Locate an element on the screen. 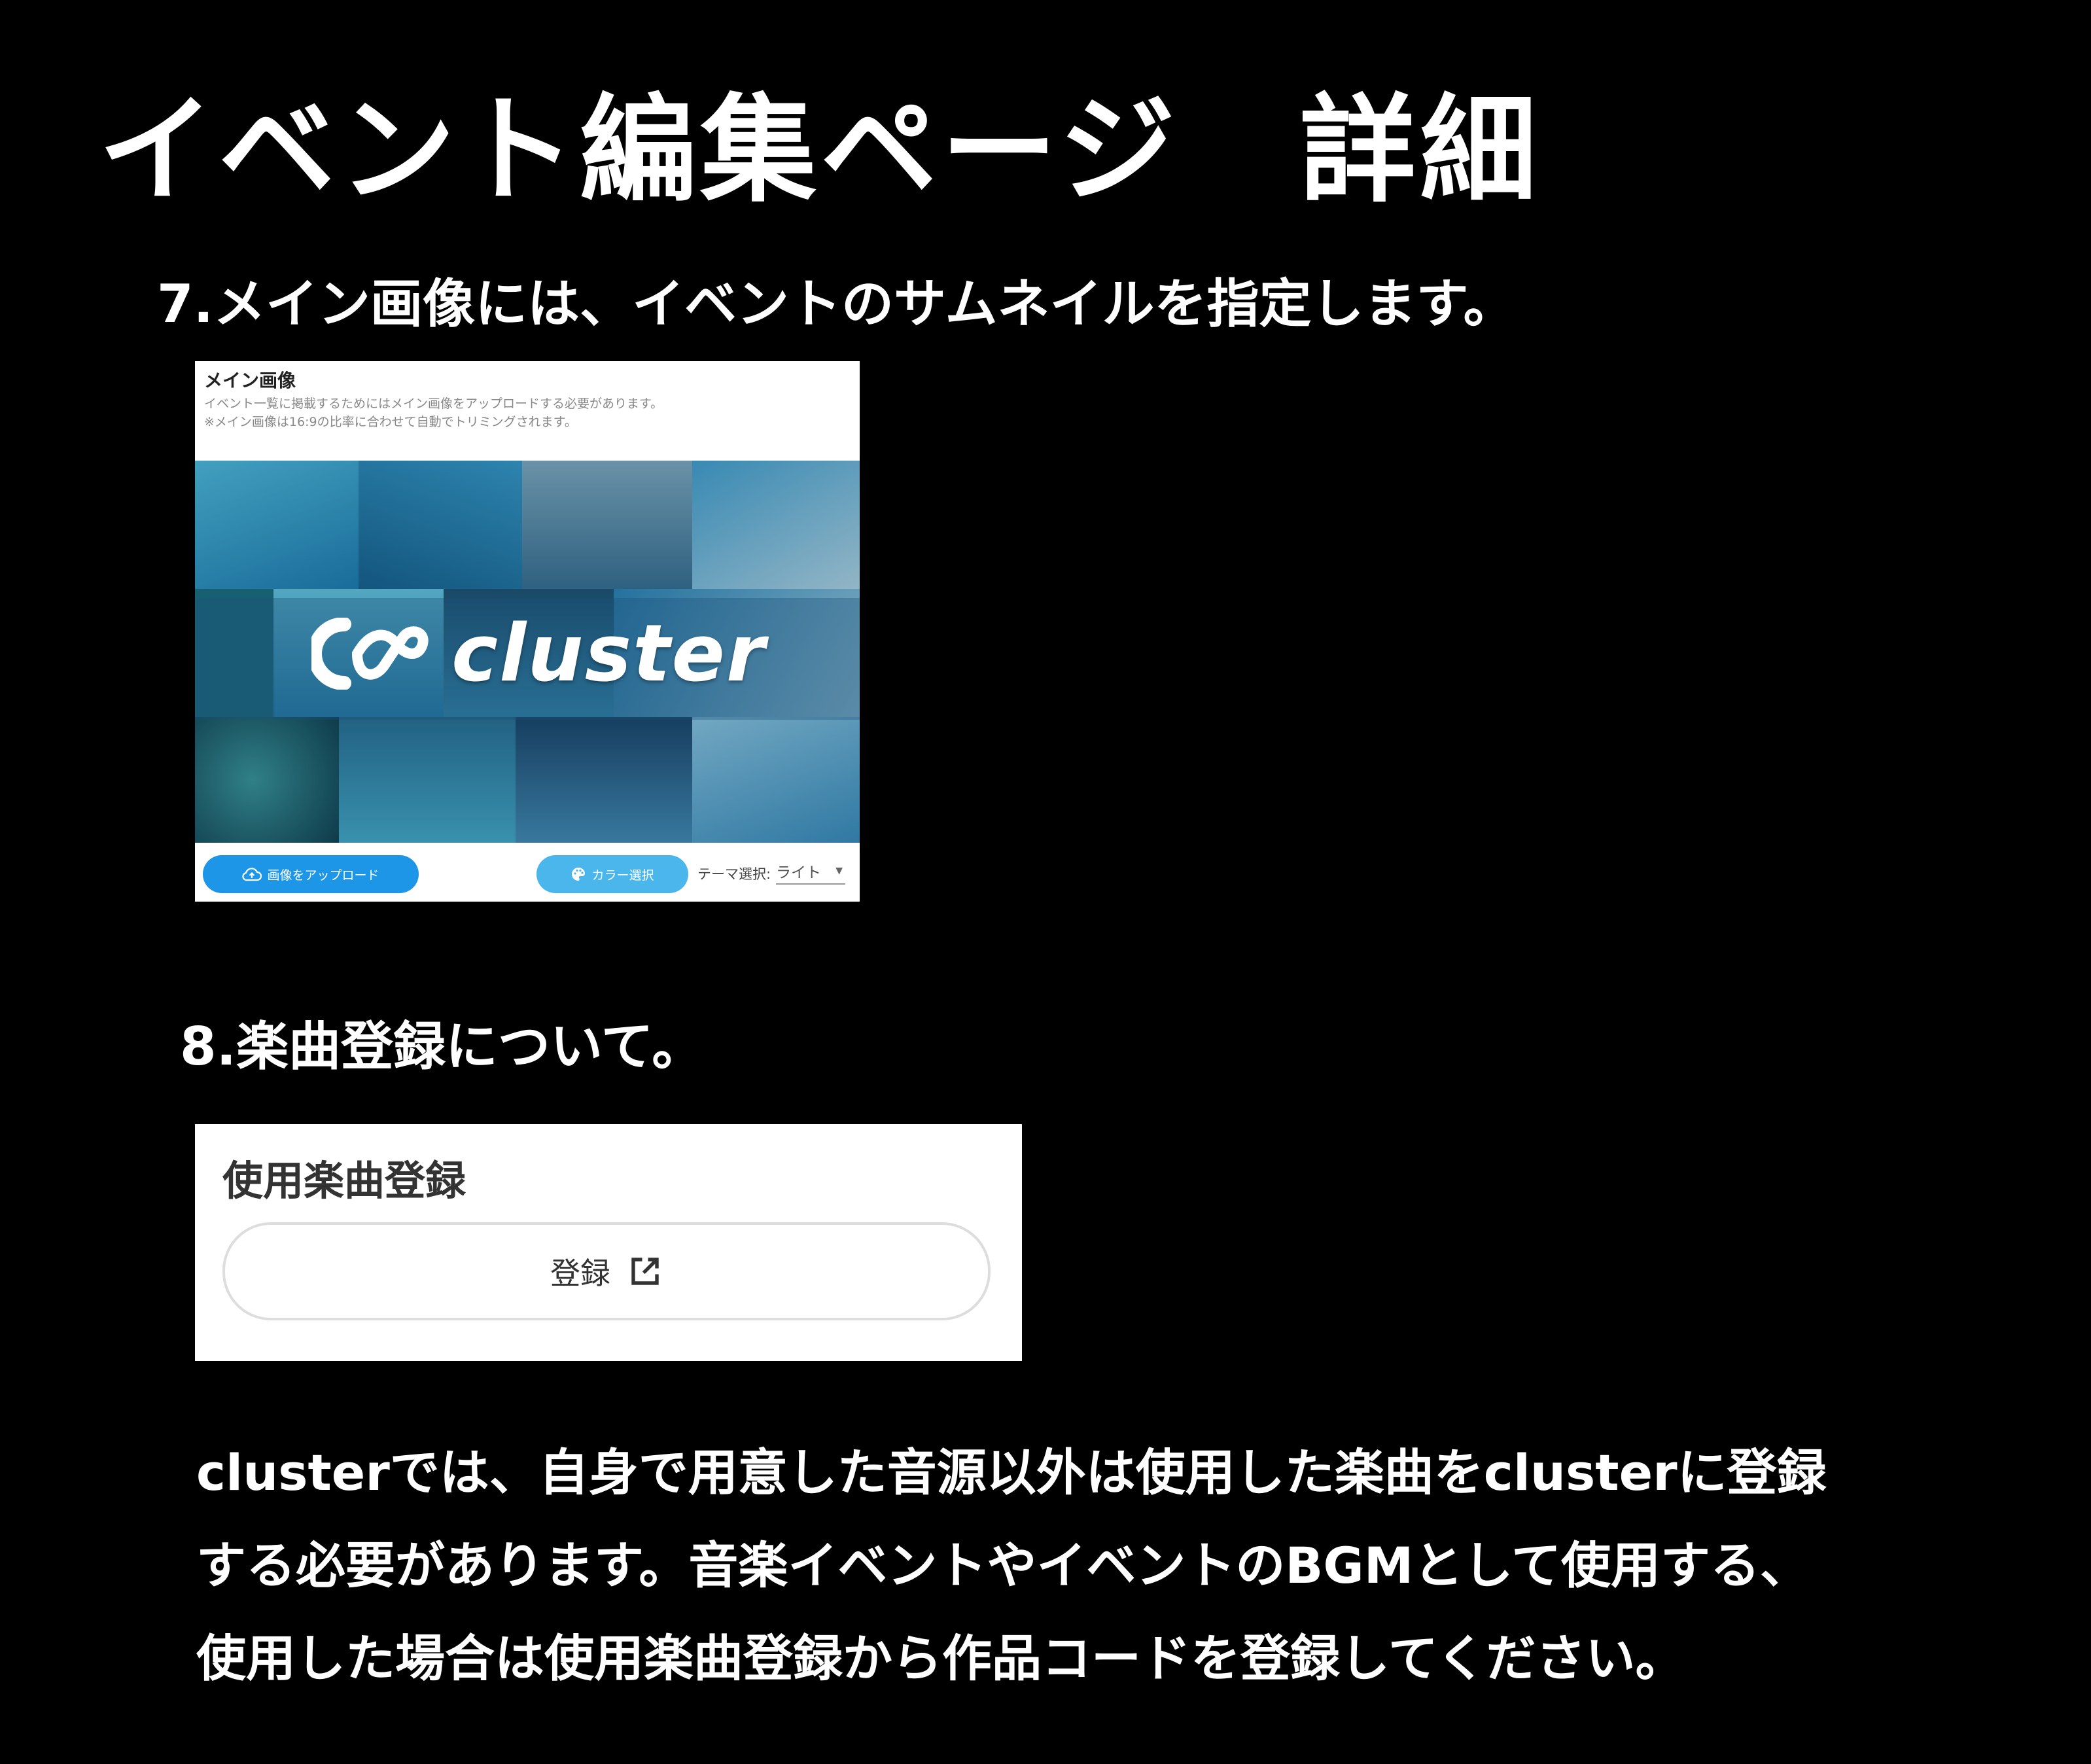  main-image-label: メイン画像 is located at coordinates (250, 380).